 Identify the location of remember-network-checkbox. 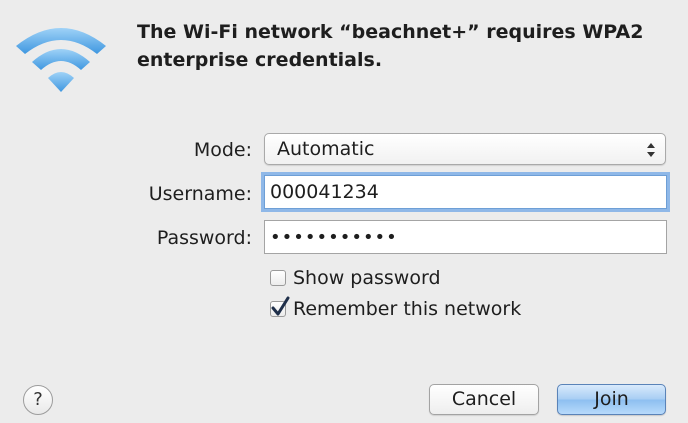
(280, 306).